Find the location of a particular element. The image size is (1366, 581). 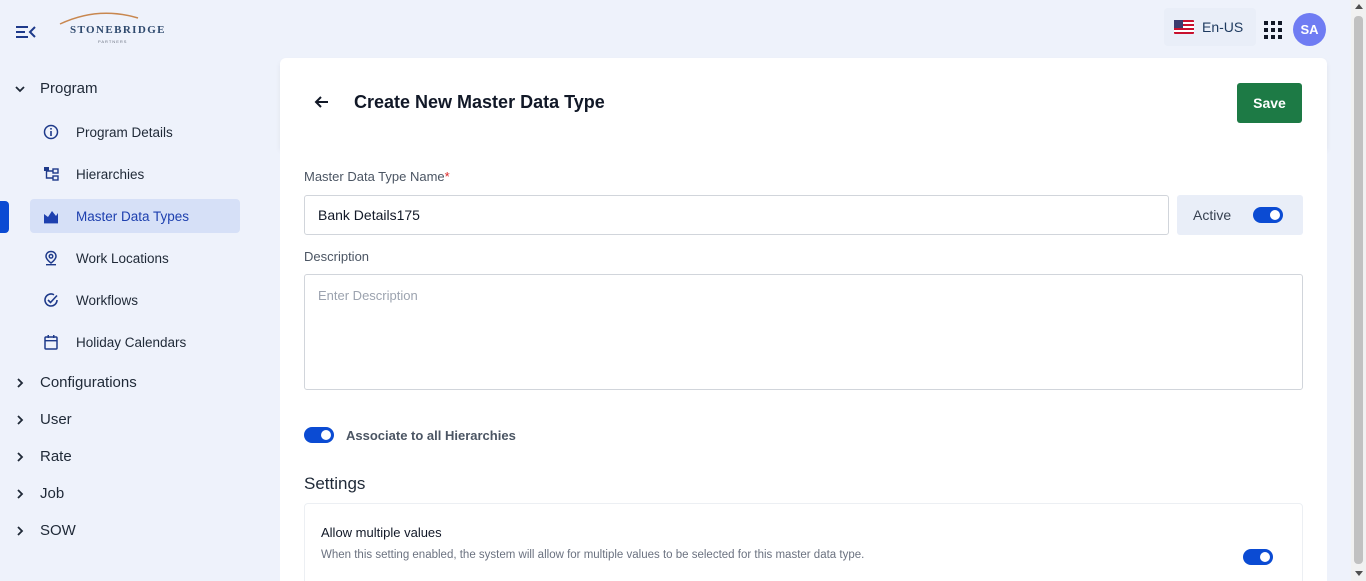

page-title: Create New Master Data Type is located at coordinates (479, 102).